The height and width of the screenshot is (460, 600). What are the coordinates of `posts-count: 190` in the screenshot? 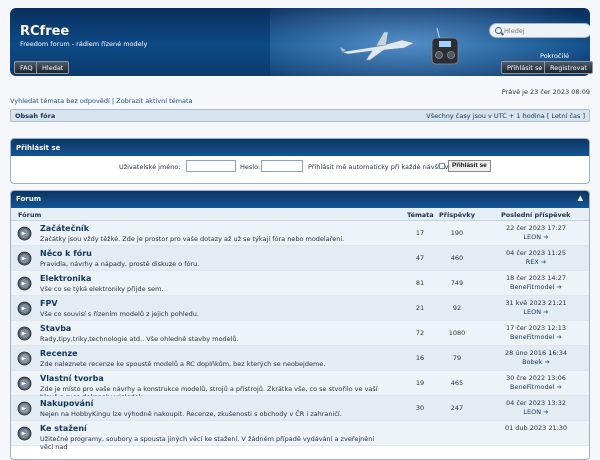 It's located at (457, 233).